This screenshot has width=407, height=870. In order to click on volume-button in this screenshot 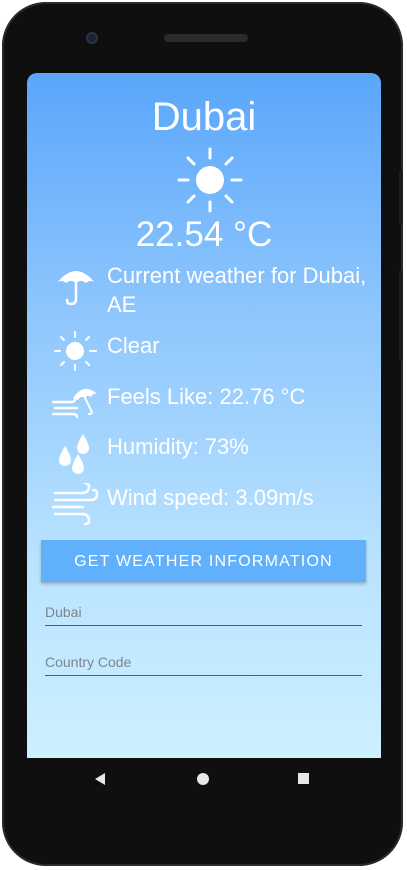, I will do `click(401, 315)`.